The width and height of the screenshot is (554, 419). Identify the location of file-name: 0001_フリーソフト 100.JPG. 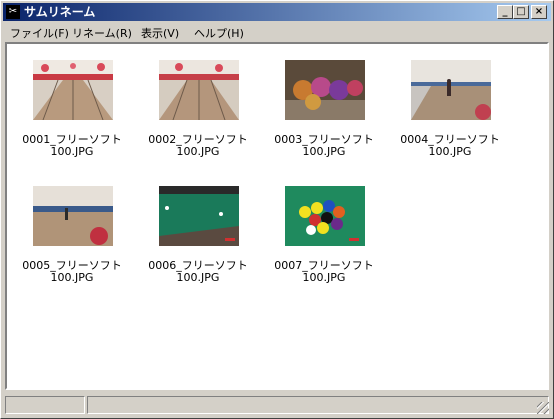
(72, 145).